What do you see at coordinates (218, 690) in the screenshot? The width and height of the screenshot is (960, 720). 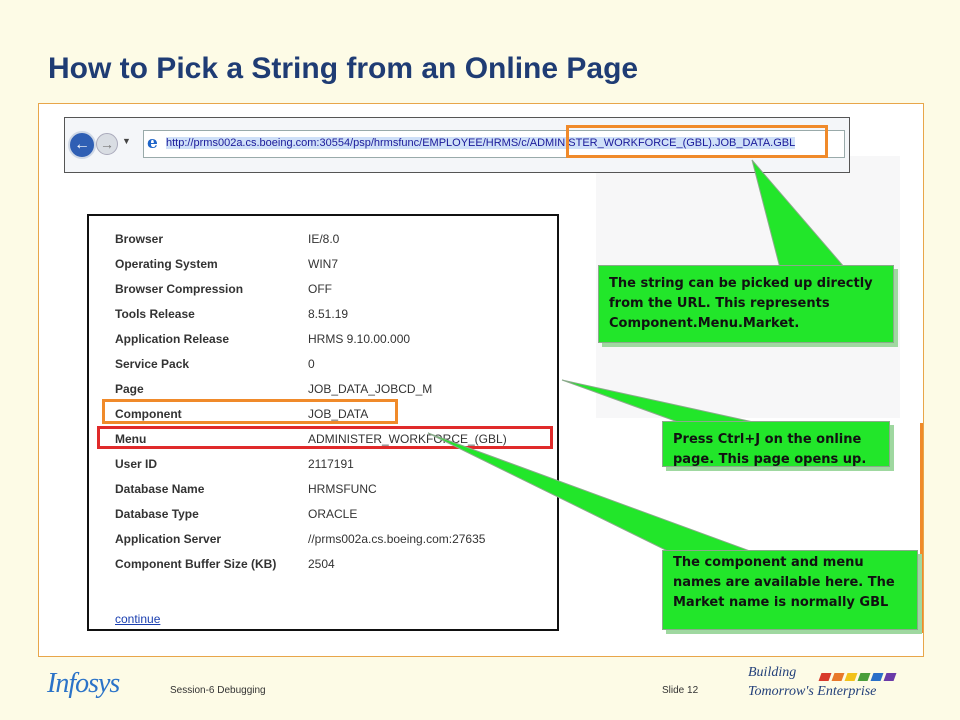 I see `session-label: Session-6 Debugging` at bounding box center [218, 690].